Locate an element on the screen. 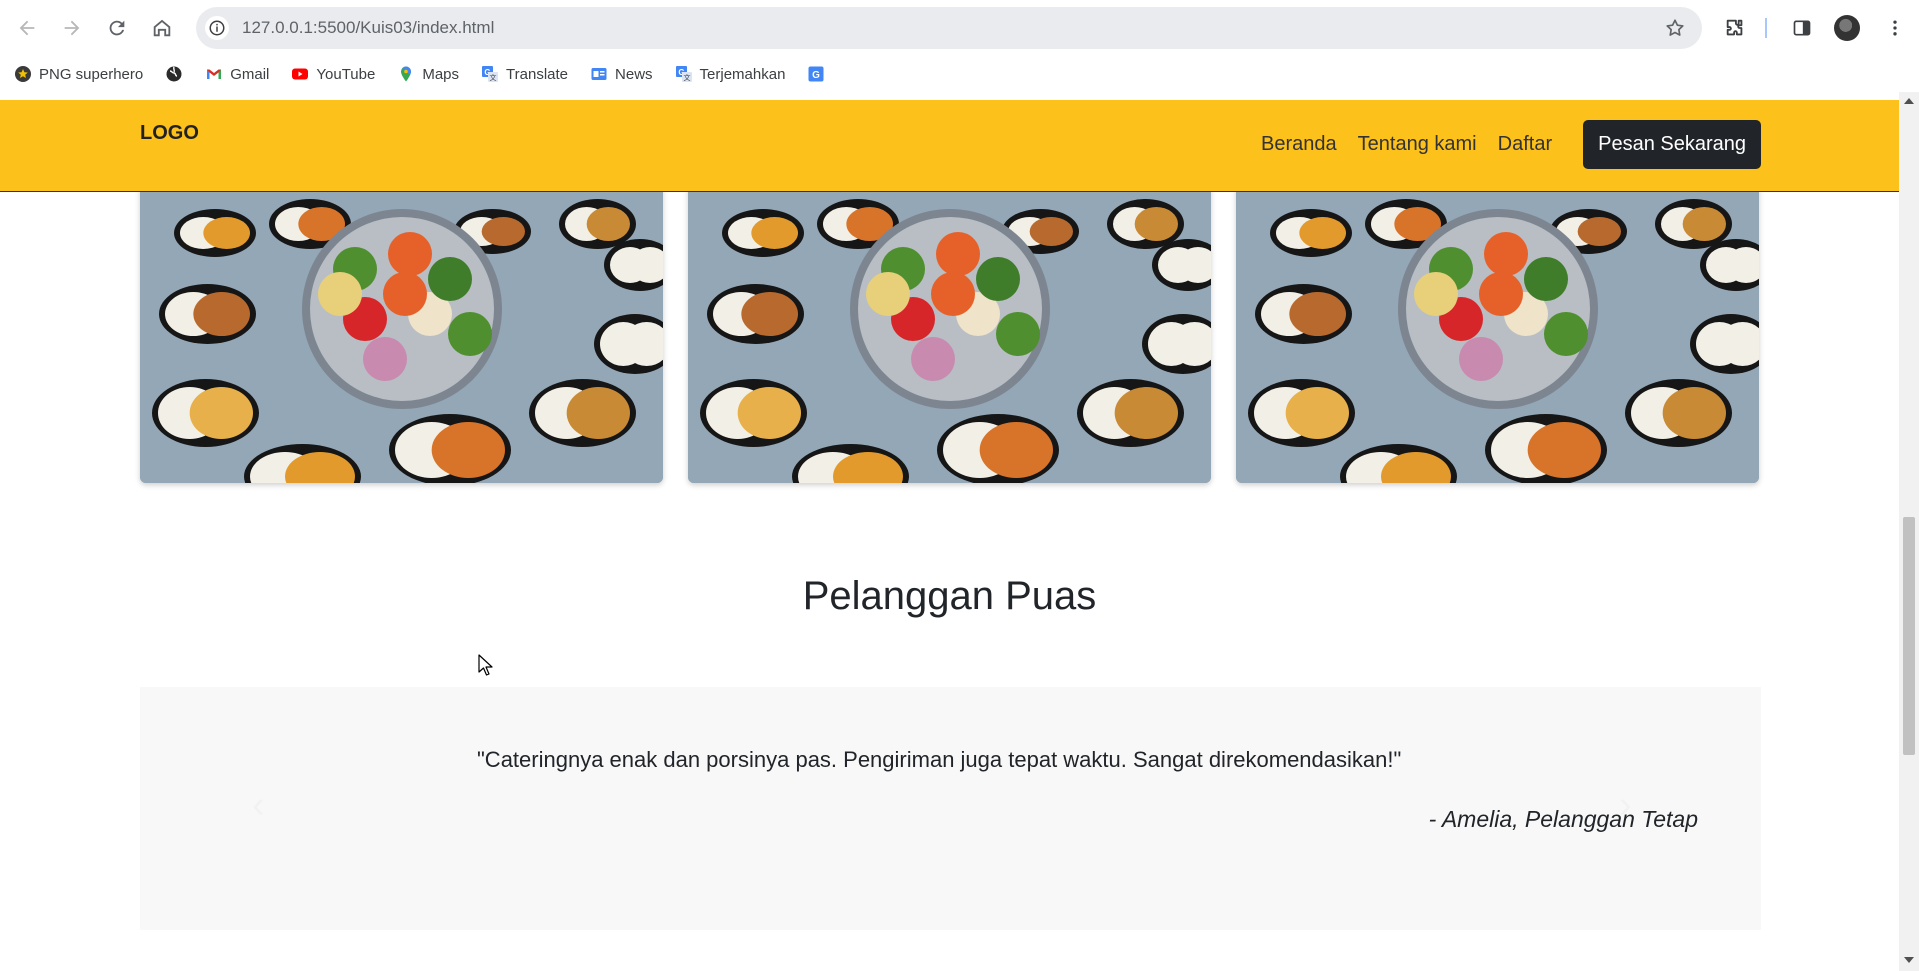 The height and width of the screenshot is (971, 1919). nav-link-beranda: Beranda is located at coordinates (1299, 144).